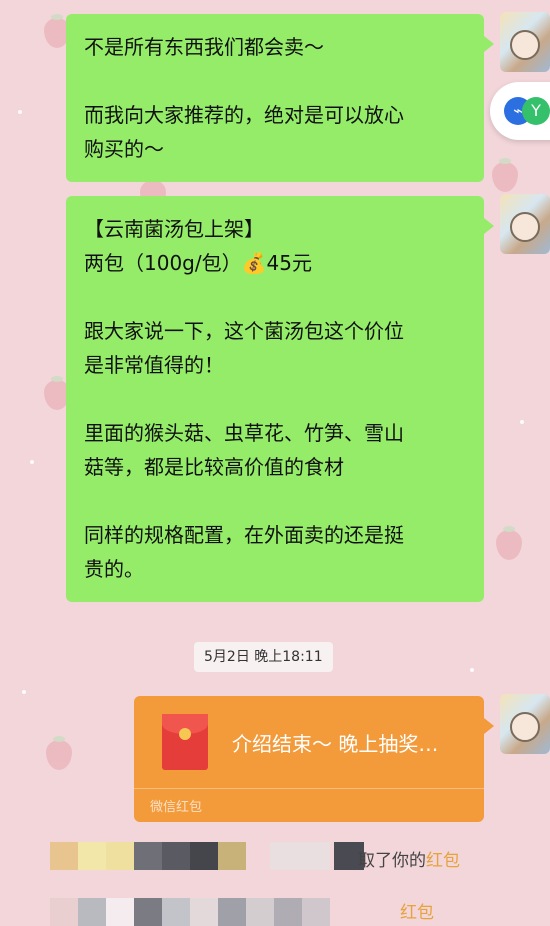 This screenshot has width=550, height=926. I want to click on message-line: 购买的～, so click(124, 149).